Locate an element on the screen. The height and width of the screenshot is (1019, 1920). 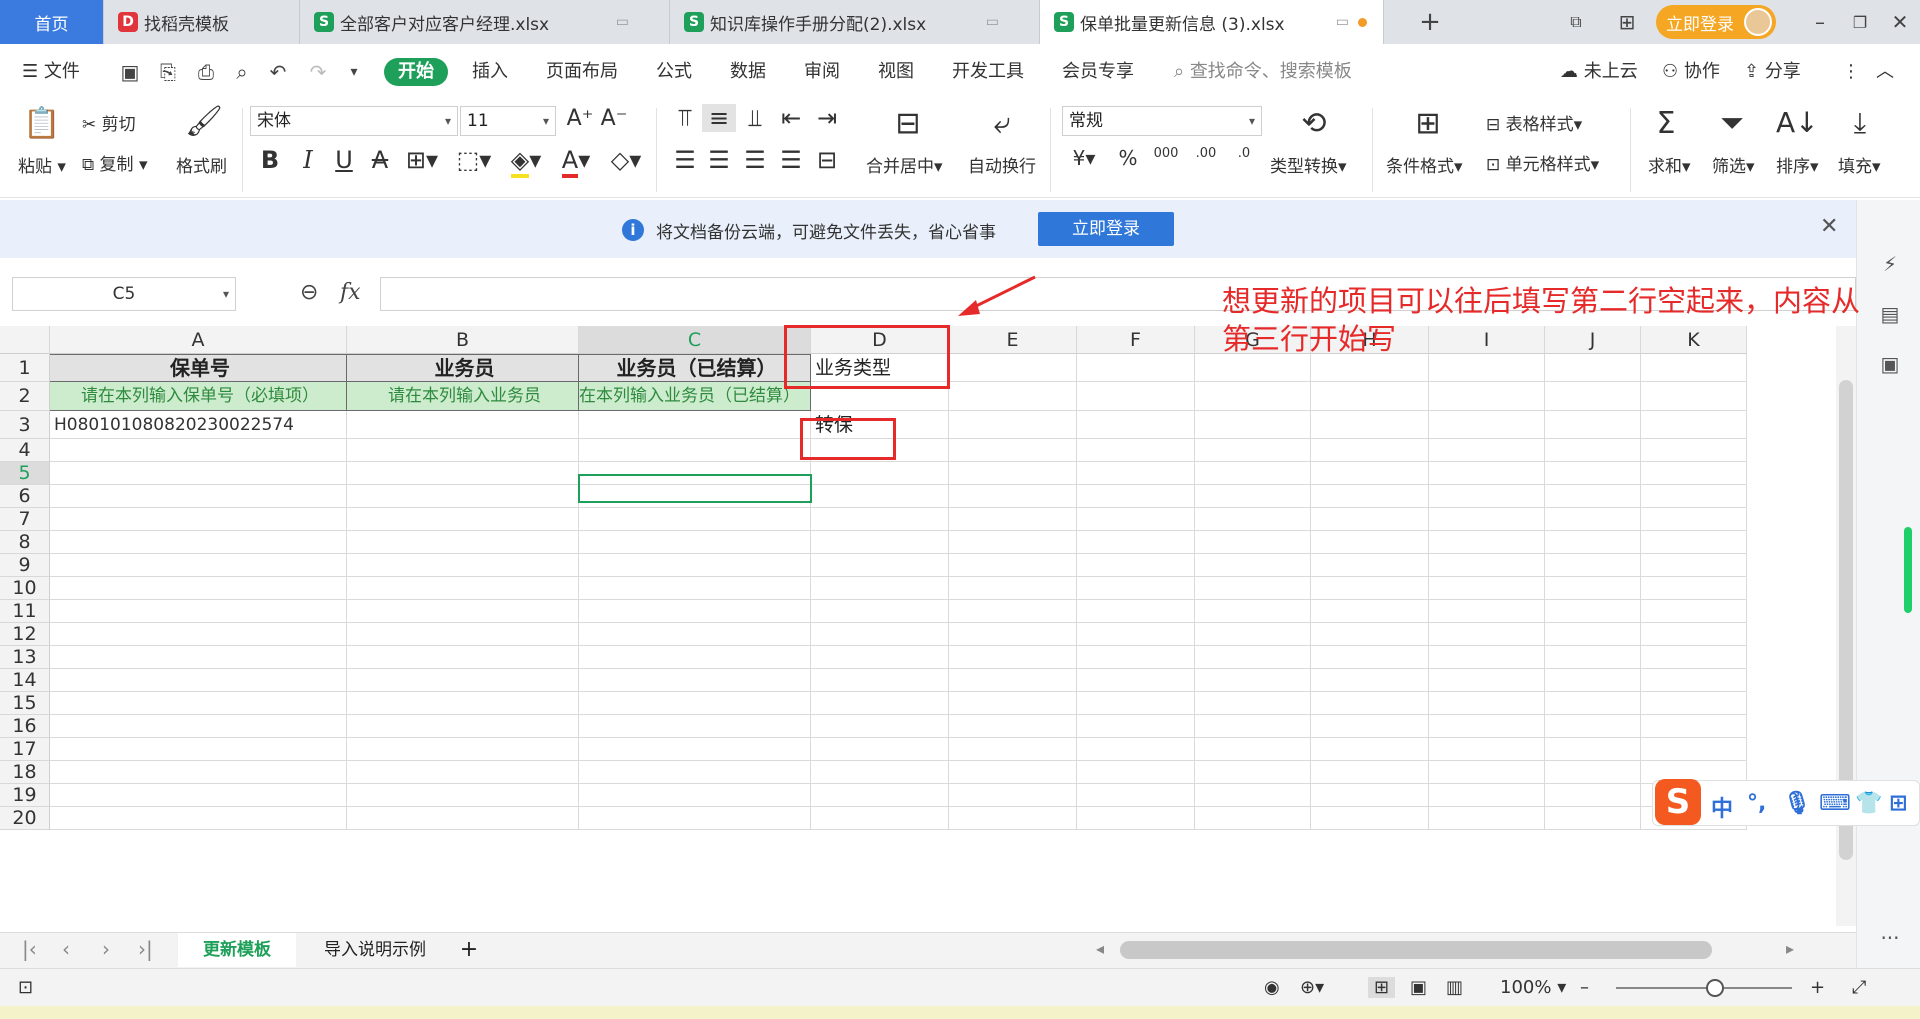
row-header-11: 11 is located at coordinates (25, 611).